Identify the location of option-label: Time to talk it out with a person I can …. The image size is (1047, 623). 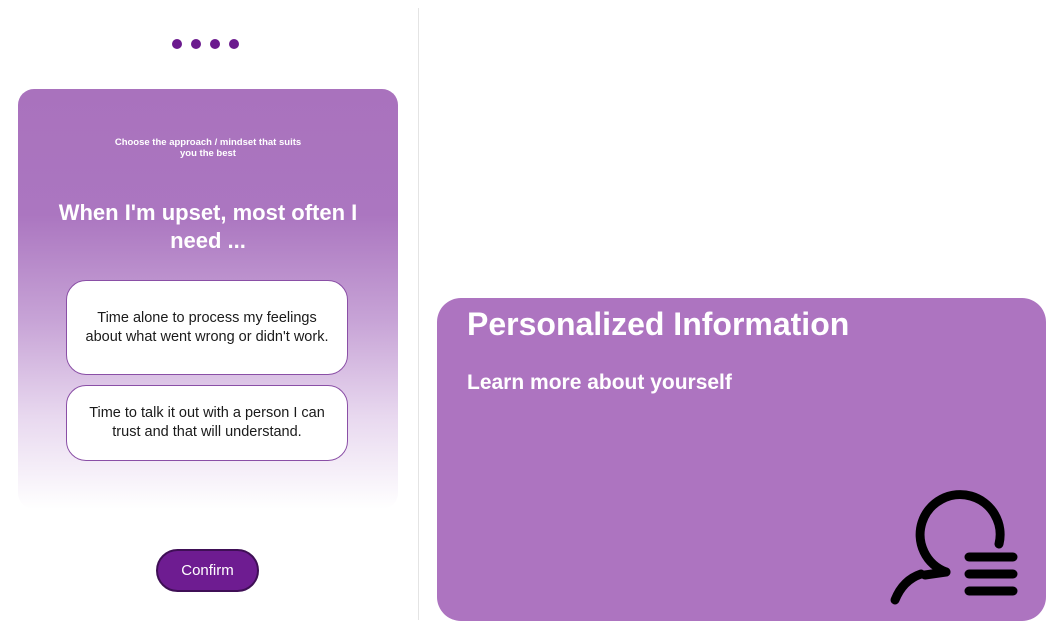
(207, 422).